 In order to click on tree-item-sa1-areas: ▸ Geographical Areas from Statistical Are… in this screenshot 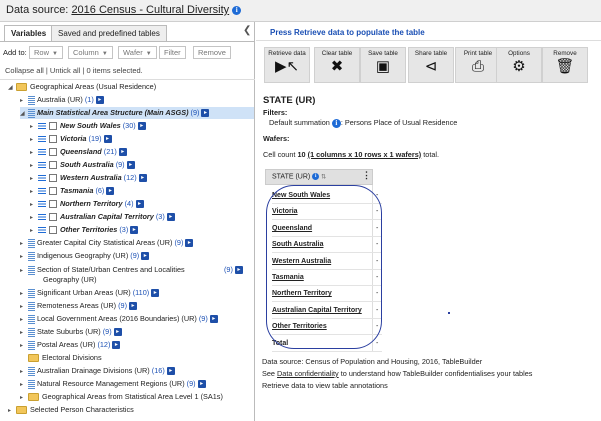, I will do `click(121, 397)`.